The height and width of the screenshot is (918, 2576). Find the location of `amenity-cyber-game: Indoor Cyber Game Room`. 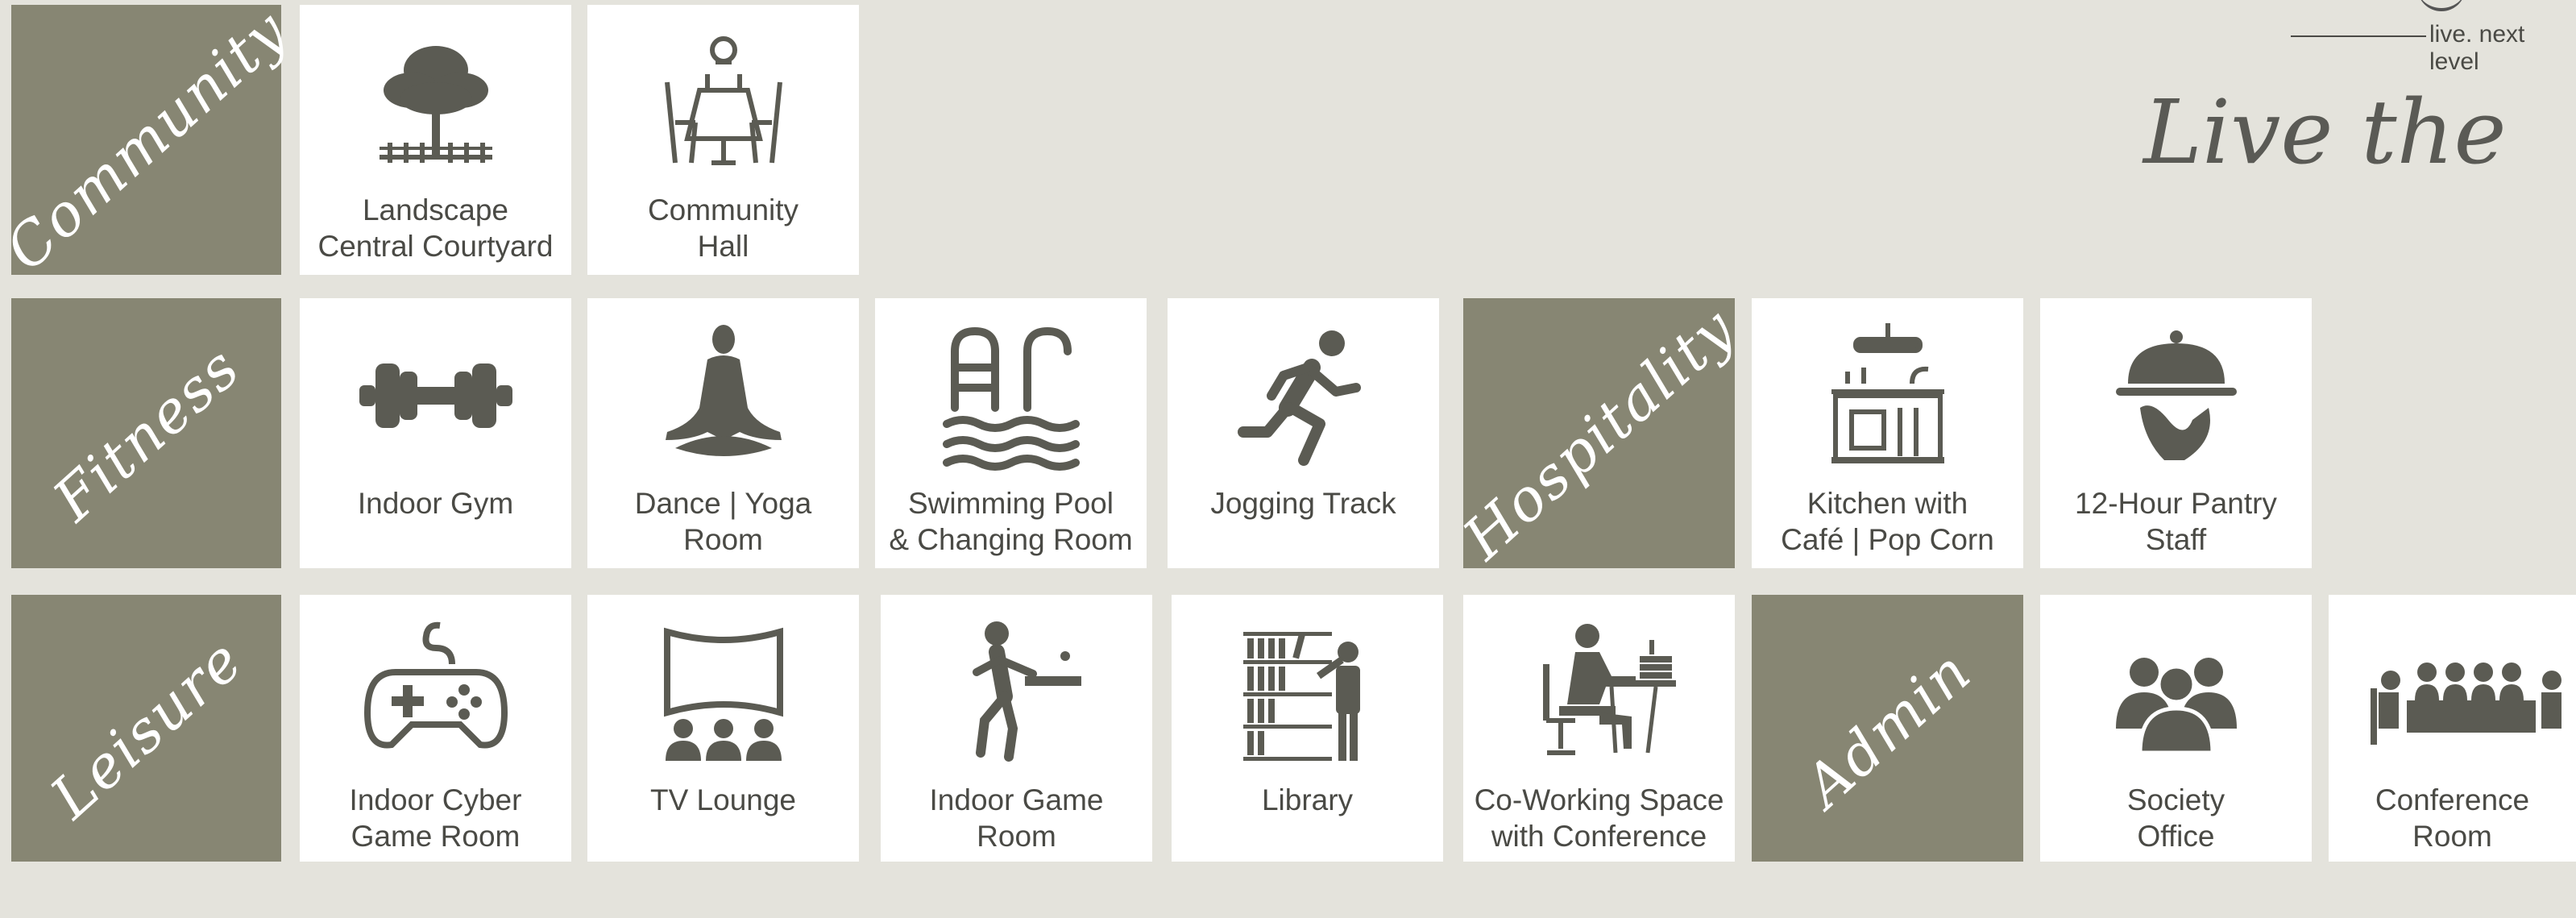

amenity-cyber-game: Indoor Cyber Game Room is located at coordinates (435, 728).